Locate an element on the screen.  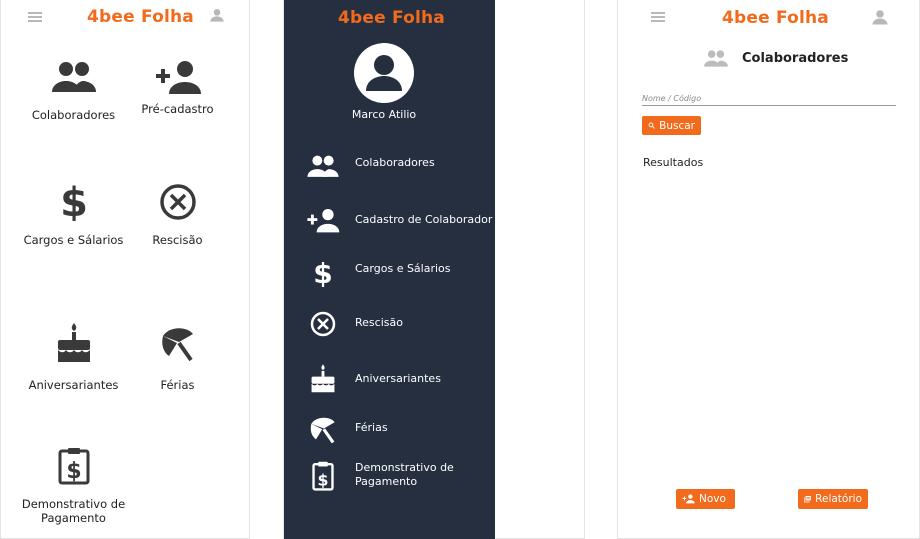
drawer-item-demonstrativo: $ Demonstrativo de Pagamento is located at coordinates (389, 476).